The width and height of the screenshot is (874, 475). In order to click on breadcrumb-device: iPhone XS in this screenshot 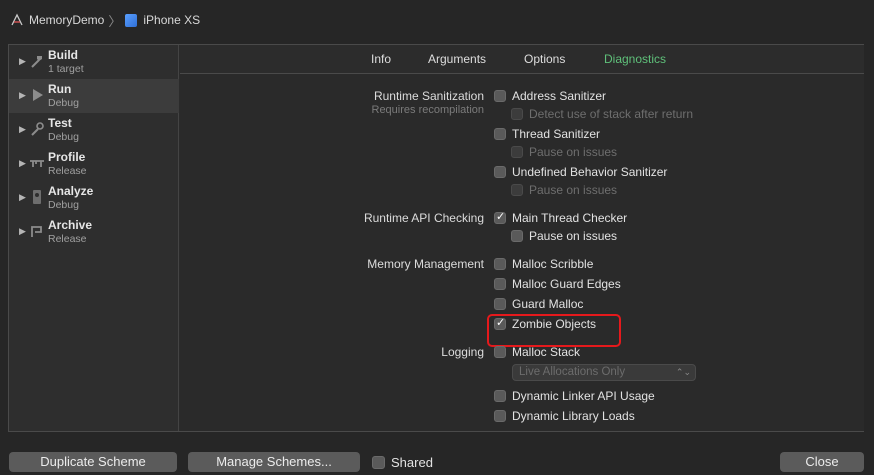, I will do `click(171, 20)`.